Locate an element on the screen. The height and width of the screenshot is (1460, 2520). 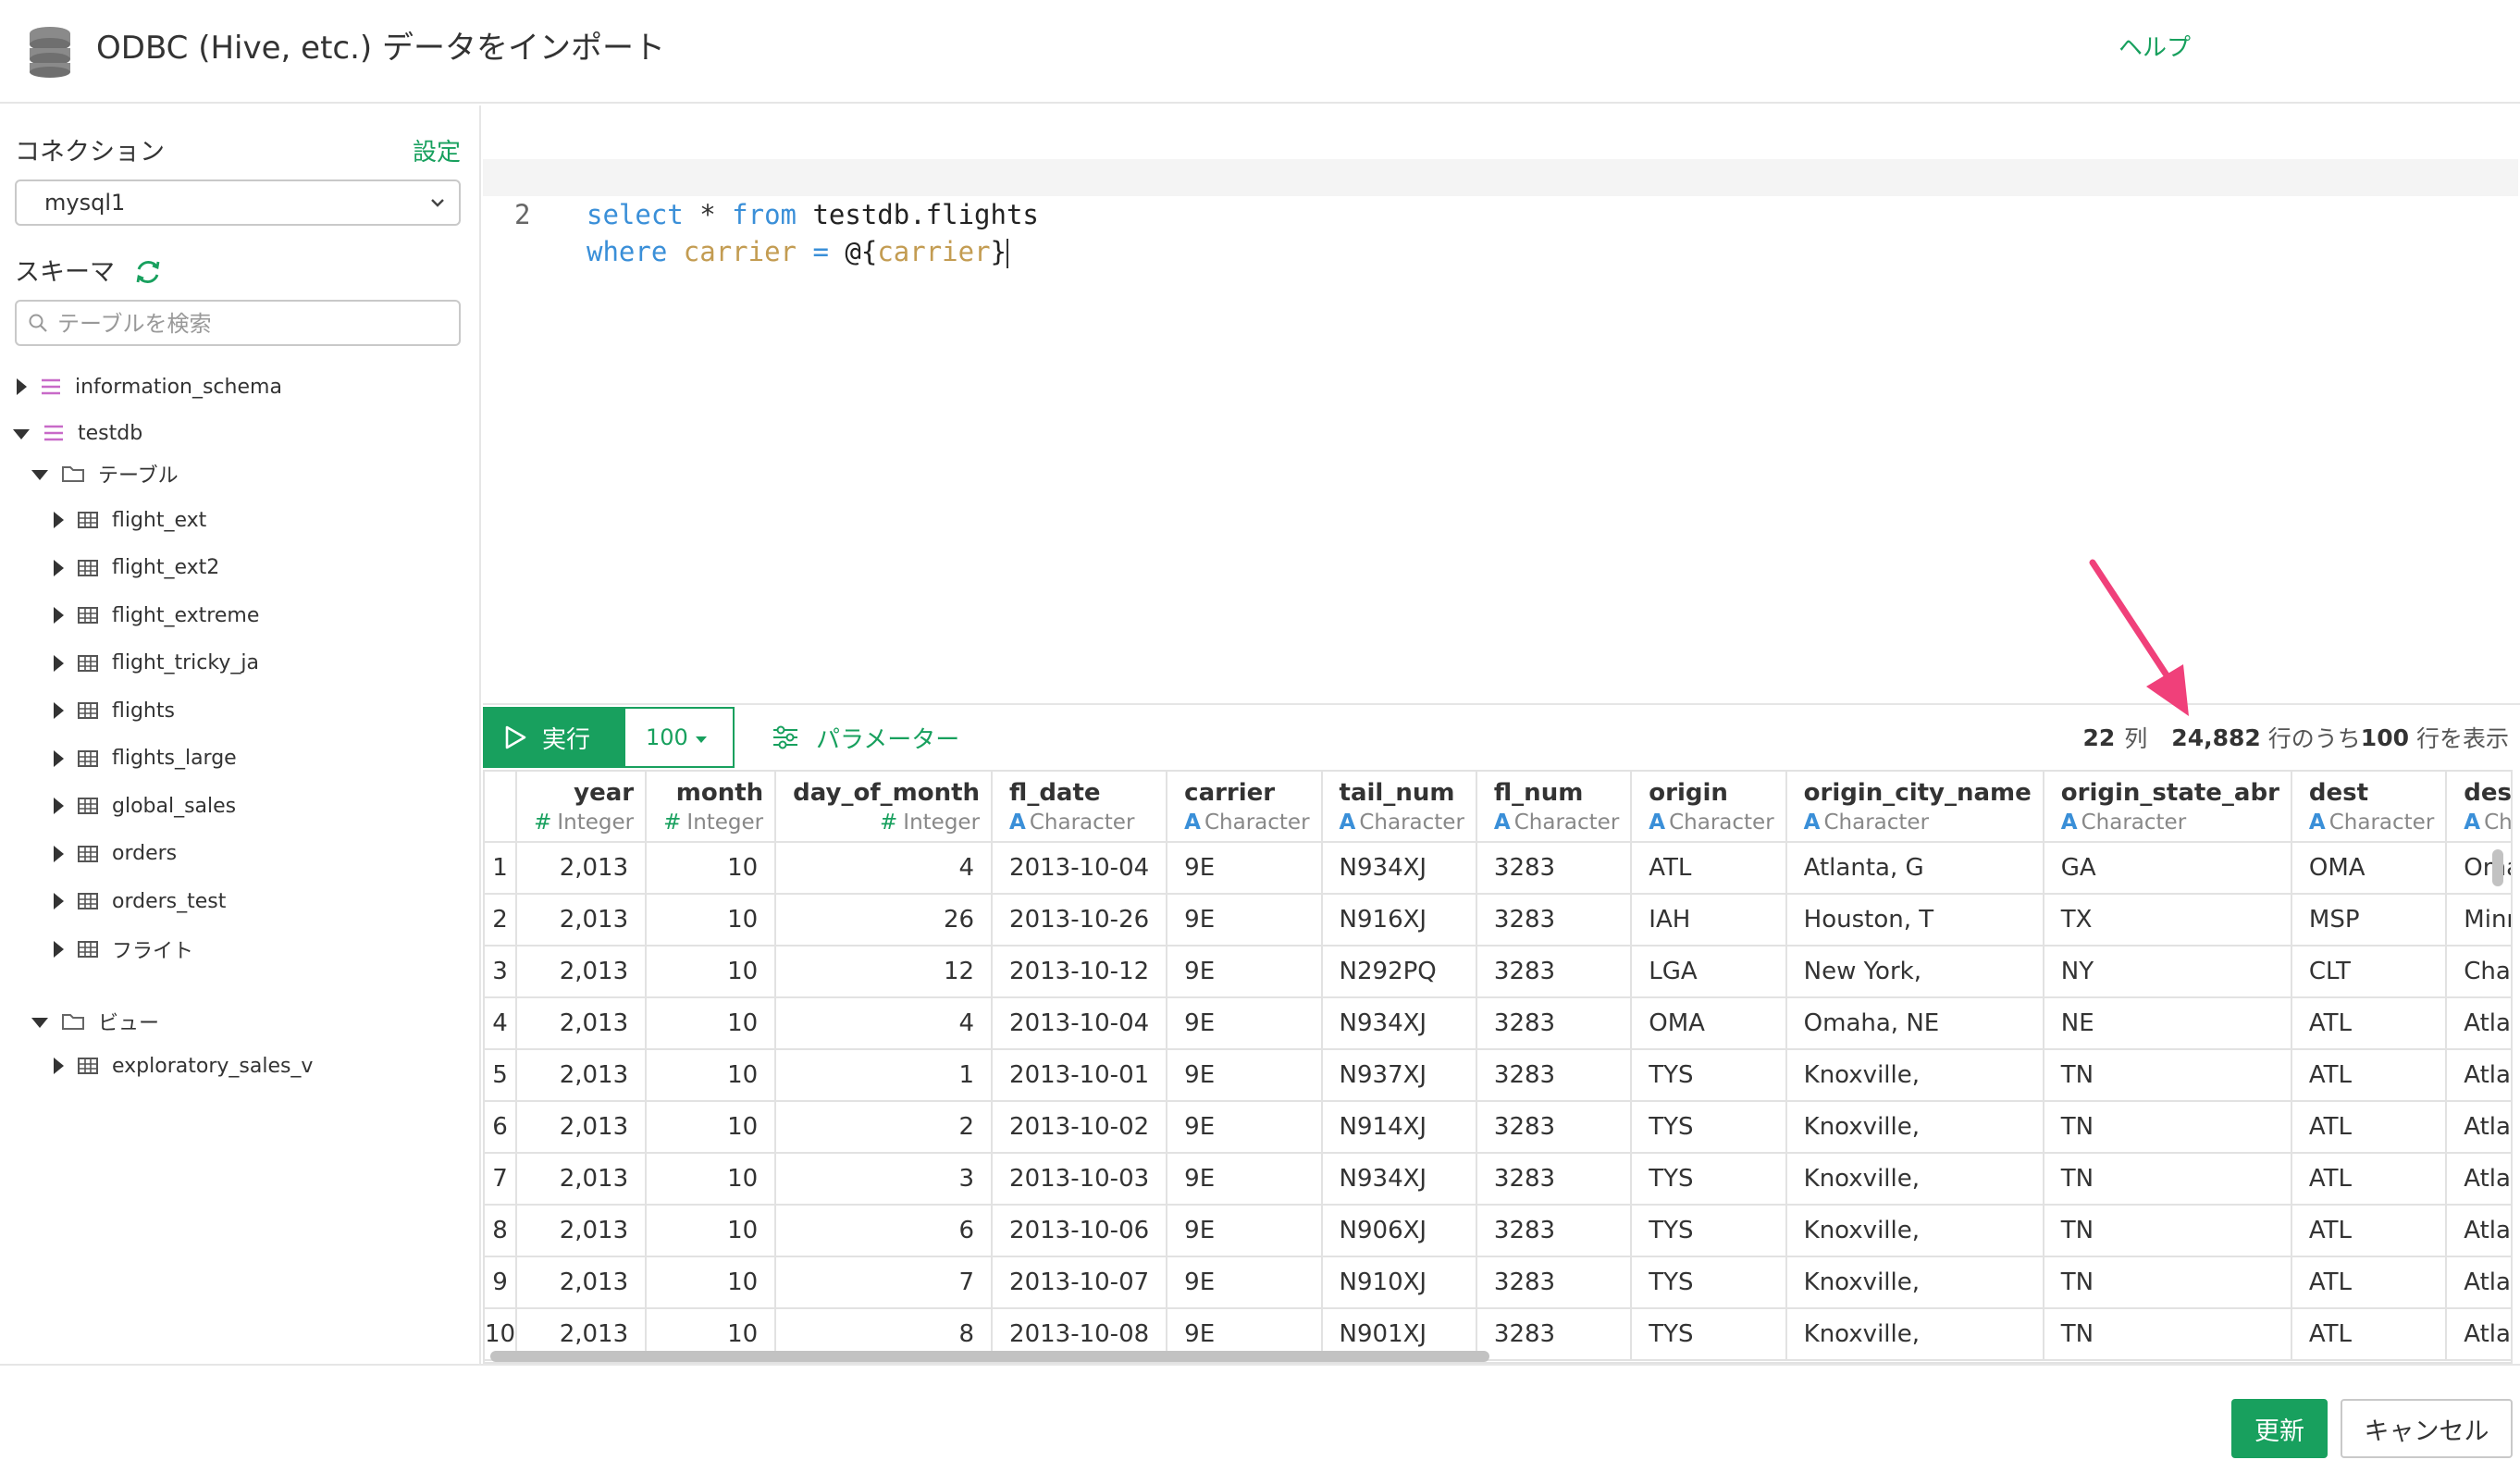
table-cell: 2013-10-01 is located at coordinates (1080, 1075).